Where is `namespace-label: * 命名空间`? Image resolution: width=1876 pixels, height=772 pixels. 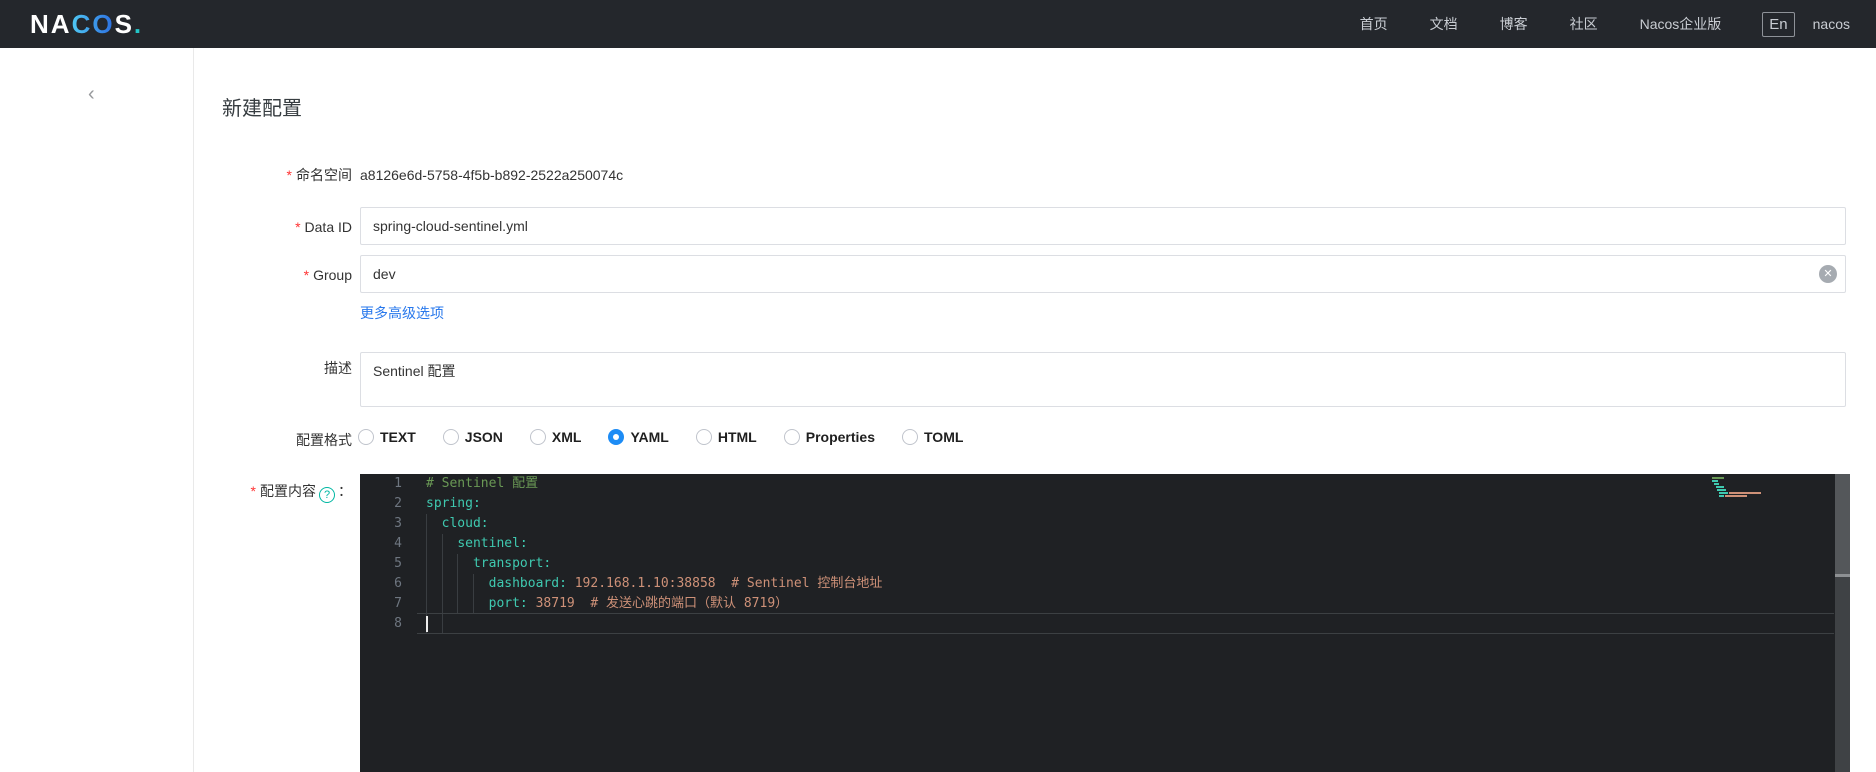 namespace-label: * 命名空间 is located at coordinates (319, 175).